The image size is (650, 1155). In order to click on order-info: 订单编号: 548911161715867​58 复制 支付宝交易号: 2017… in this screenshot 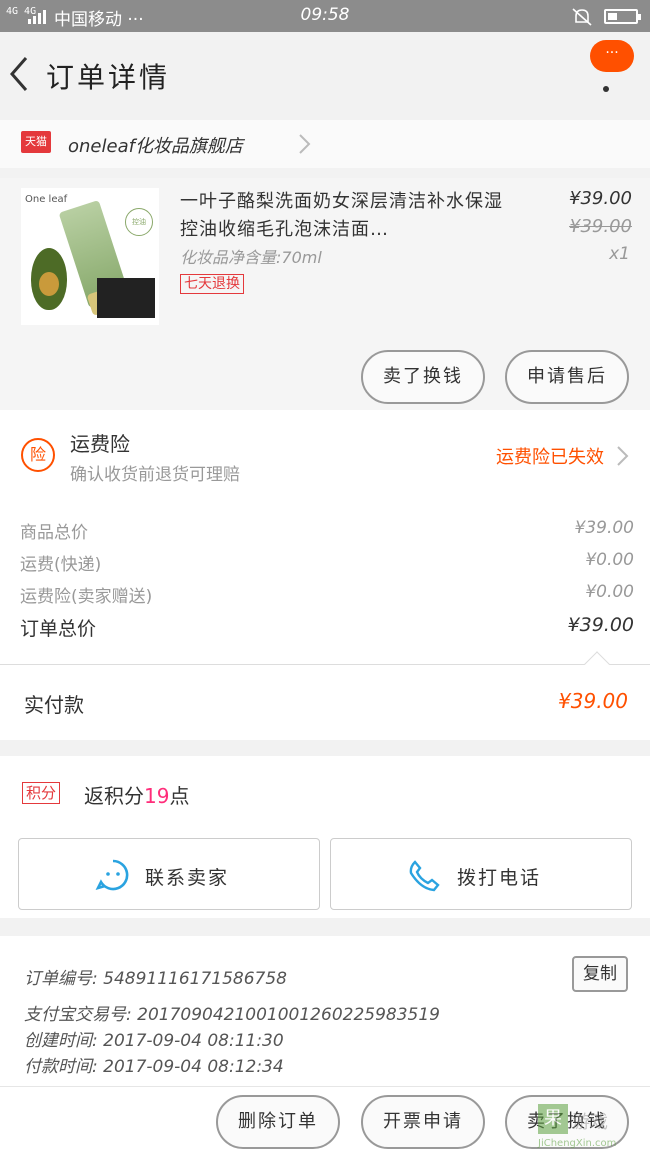, I will do `click(325, 1011)`.